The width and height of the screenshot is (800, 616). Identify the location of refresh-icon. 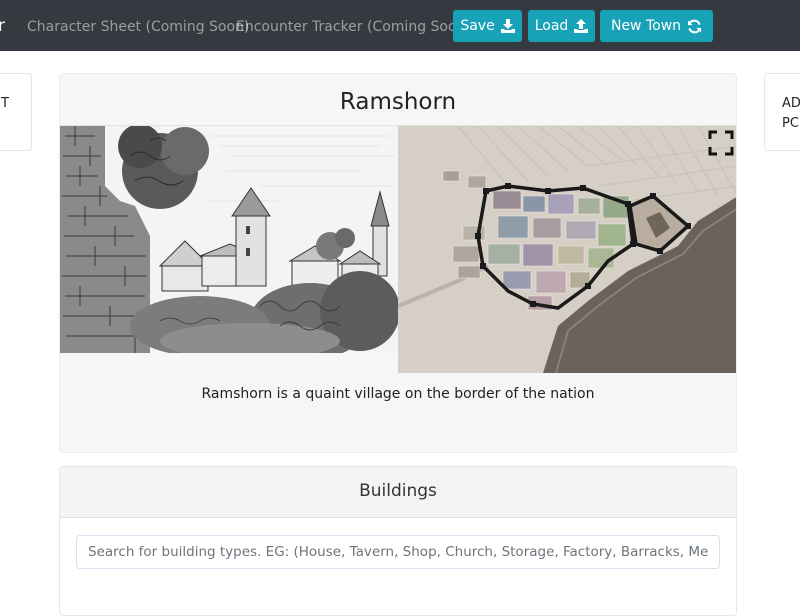
(694, 26).